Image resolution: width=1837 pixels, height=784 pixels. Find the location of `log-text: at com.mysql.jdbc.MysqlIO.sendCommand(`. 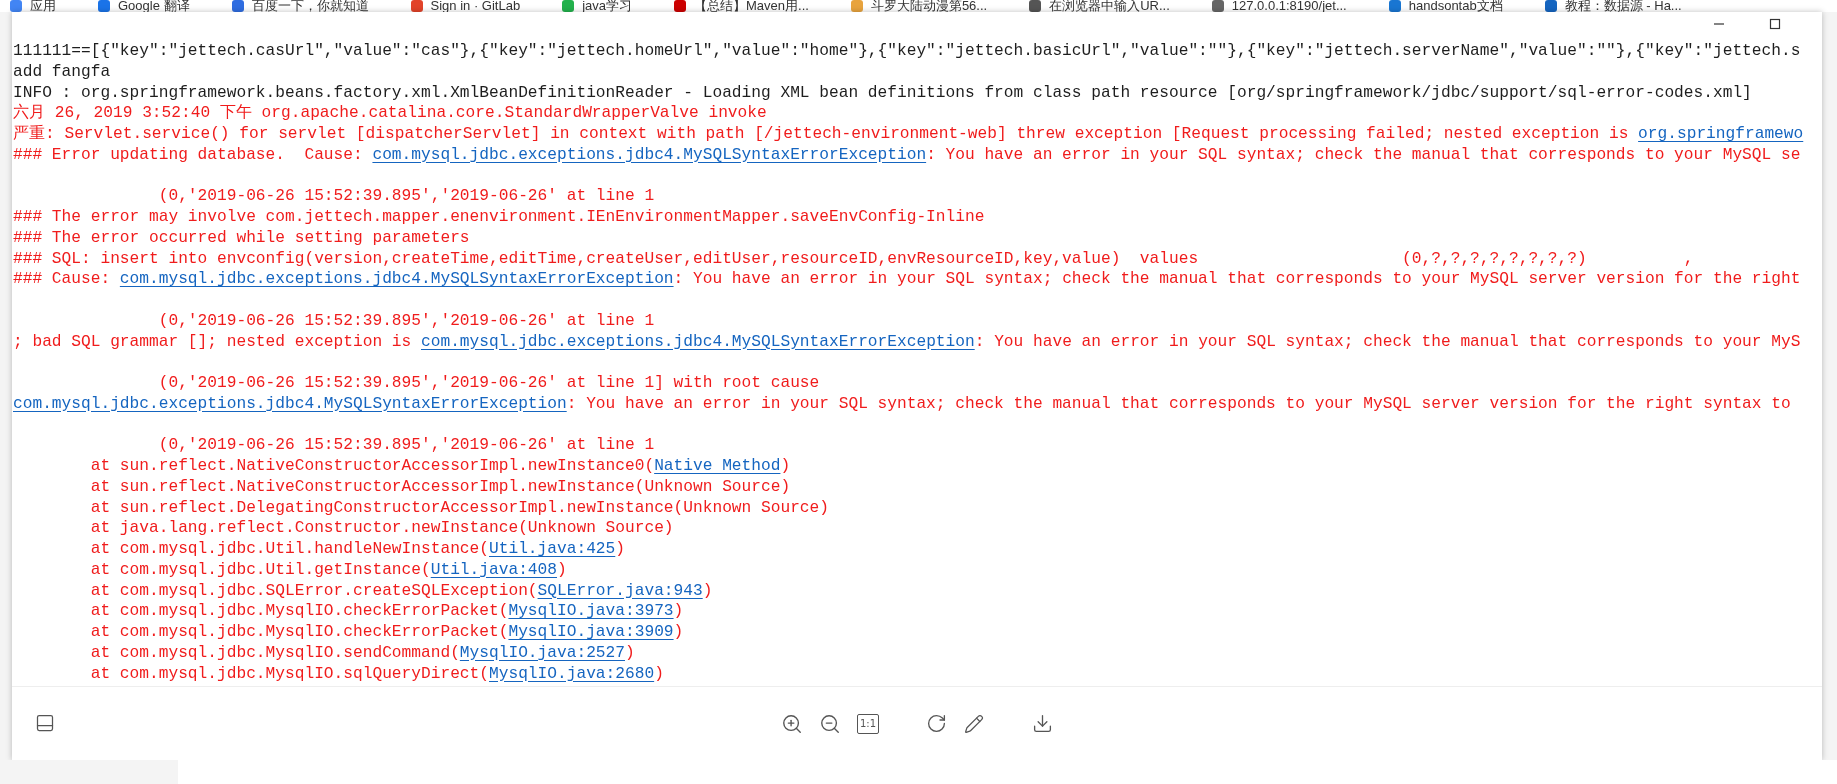

log-text: at com.mysql.jdbc.MysqlIO.sendCommand( is located at coordinates (274, 652).